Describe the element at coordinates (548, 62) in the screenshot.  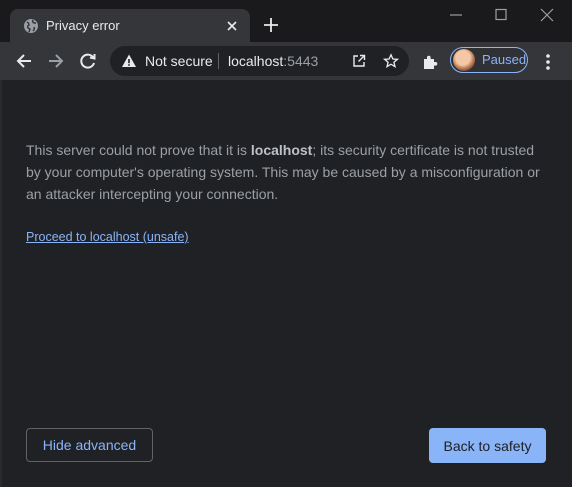
I see `kebab-menu-icon` at that location.